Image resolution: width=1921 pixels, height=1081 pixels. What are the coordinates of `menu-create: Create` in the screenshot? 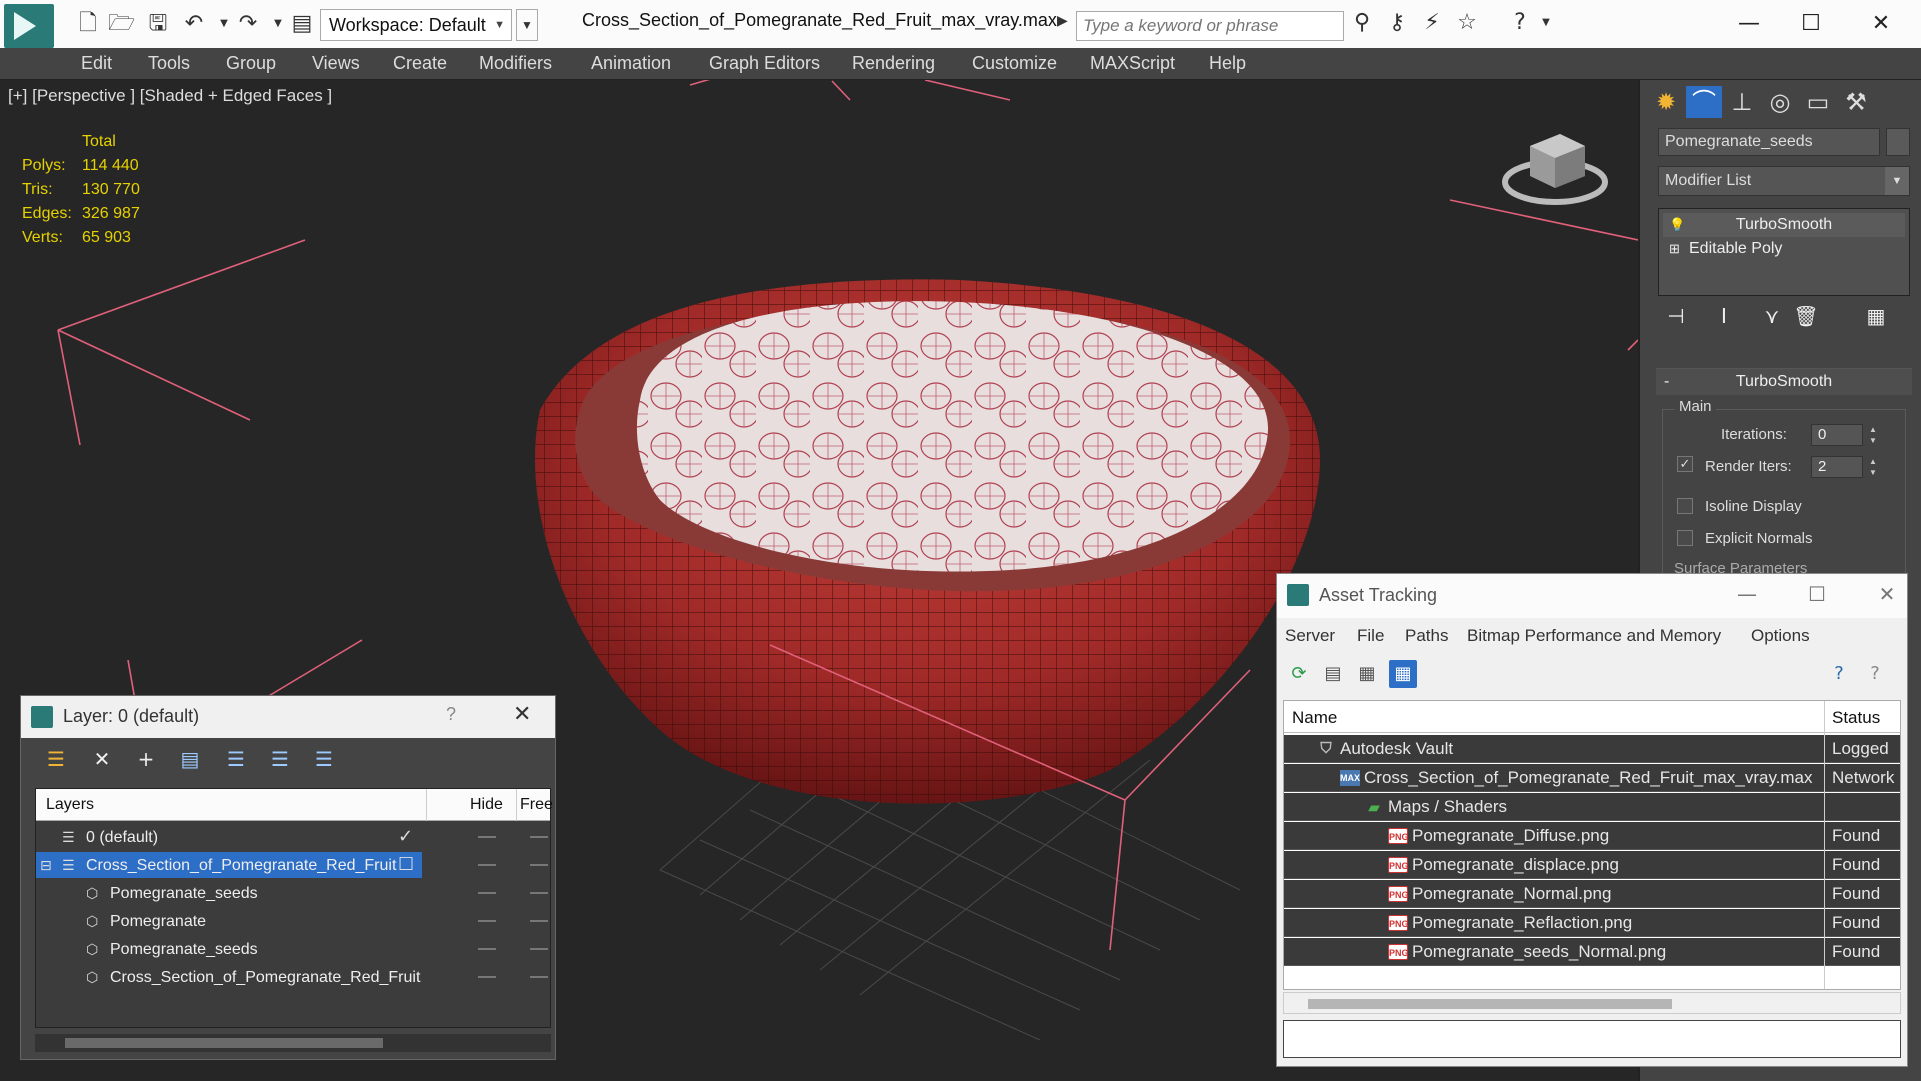 It's located at (420, 63).